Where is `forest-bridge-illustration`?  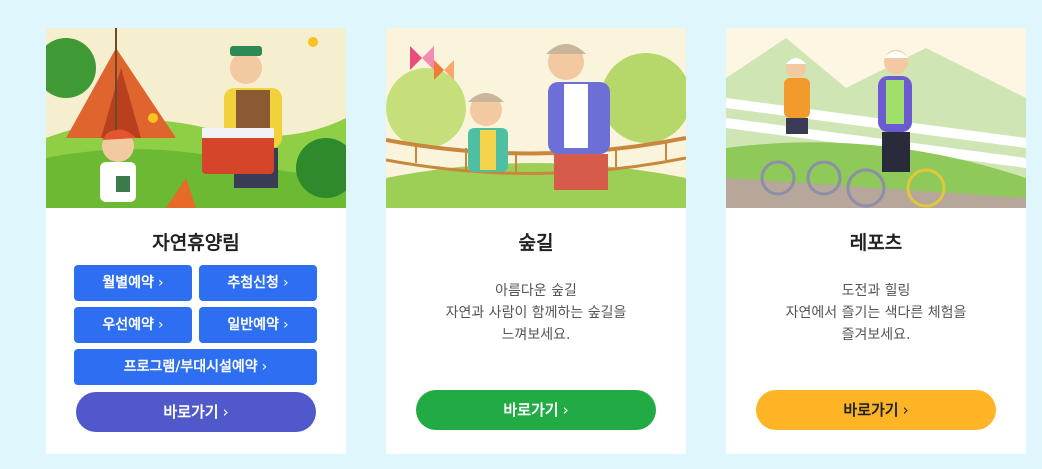
forest-bridge-illustration is located at coordinates (536, 118).